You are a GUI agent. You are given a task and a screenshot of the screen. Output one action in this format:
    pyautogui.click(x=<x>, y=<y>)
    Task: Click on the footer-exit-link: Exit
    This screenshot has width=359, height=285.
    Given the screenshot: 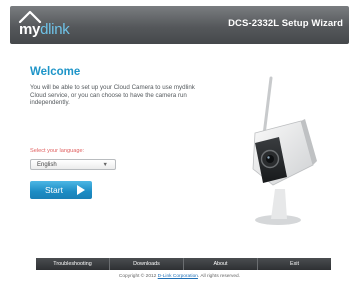 What is the action you would take?
    pyautogui.click(x=294, y=264)
    